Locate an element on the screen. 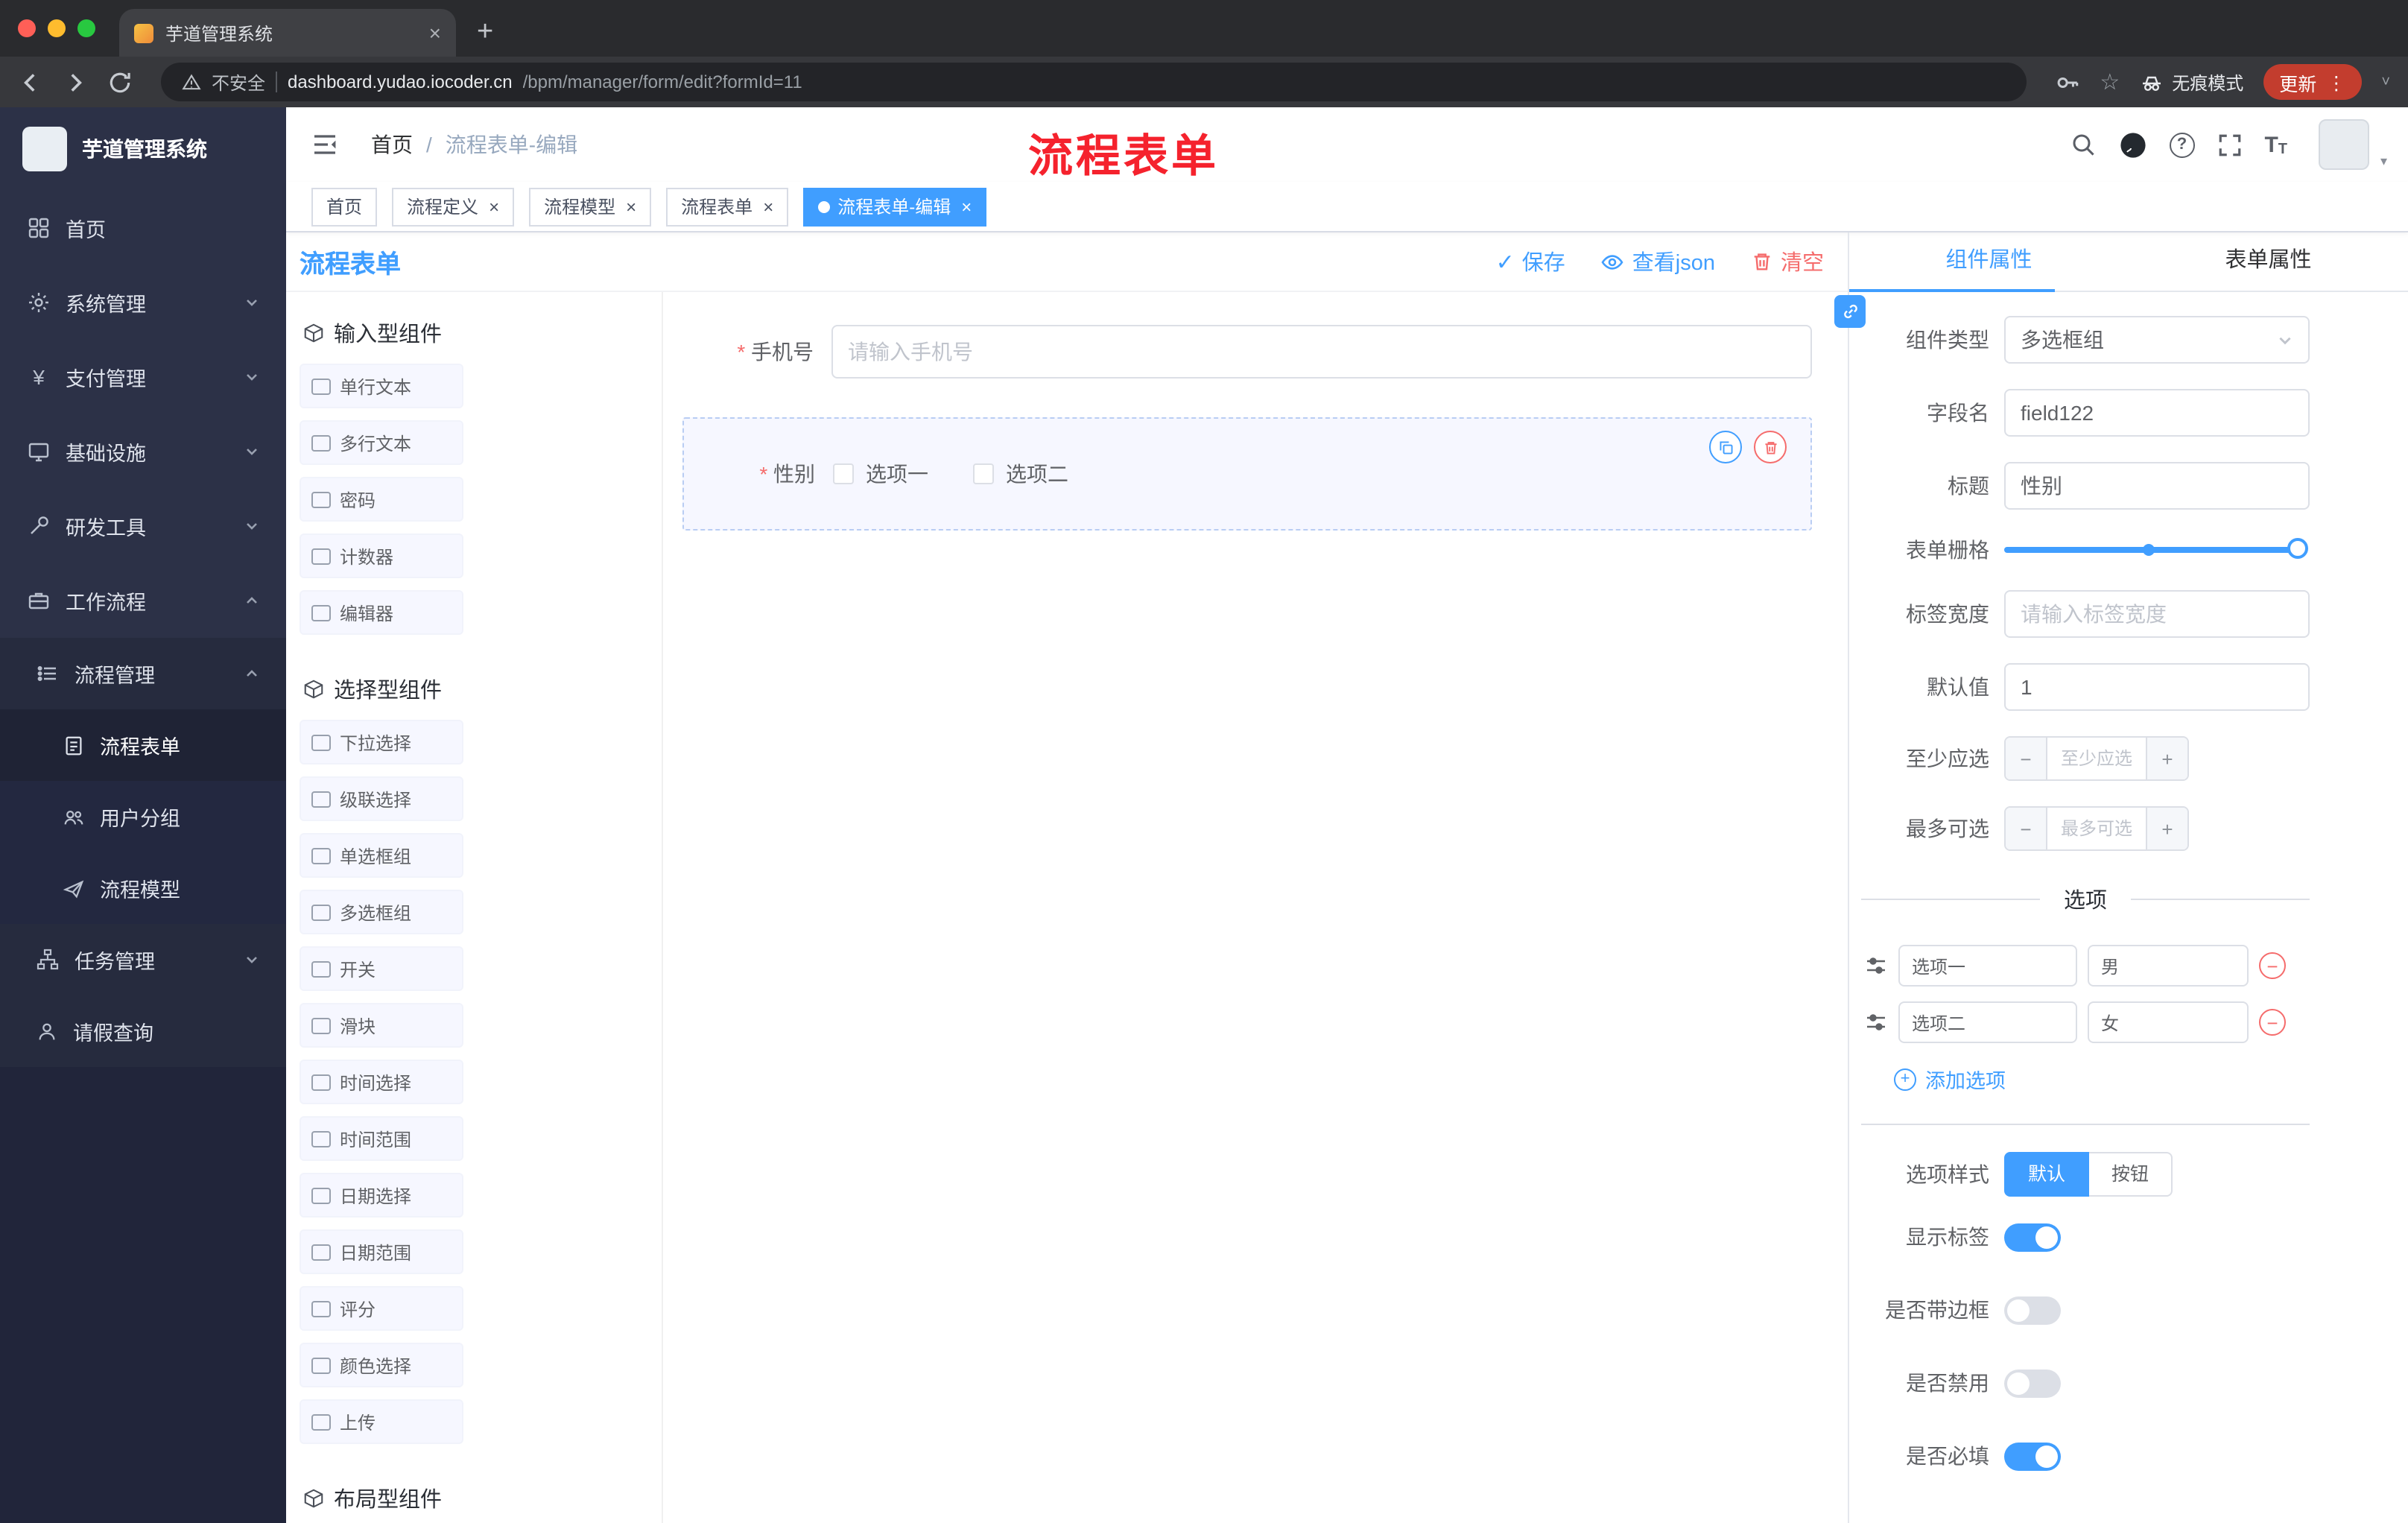 The image size is (2408, 1523). max-select-input is located at coordinates (2096, 828).